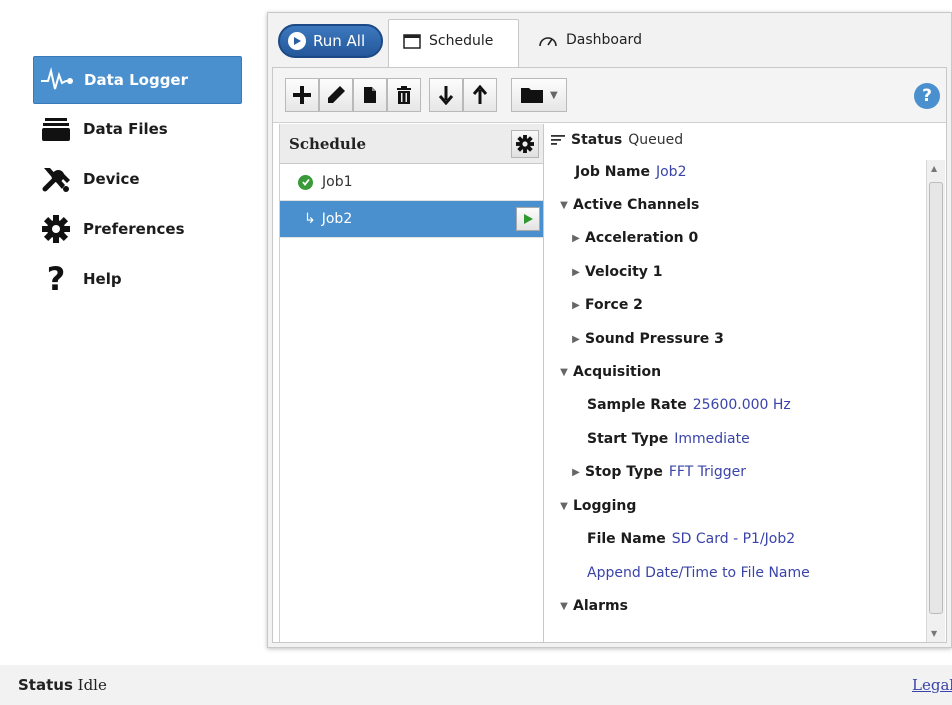  What do you see at coordinates (597, 140) in the screenshot?
I see `status-label: Status` at bounding box center [597, 140].